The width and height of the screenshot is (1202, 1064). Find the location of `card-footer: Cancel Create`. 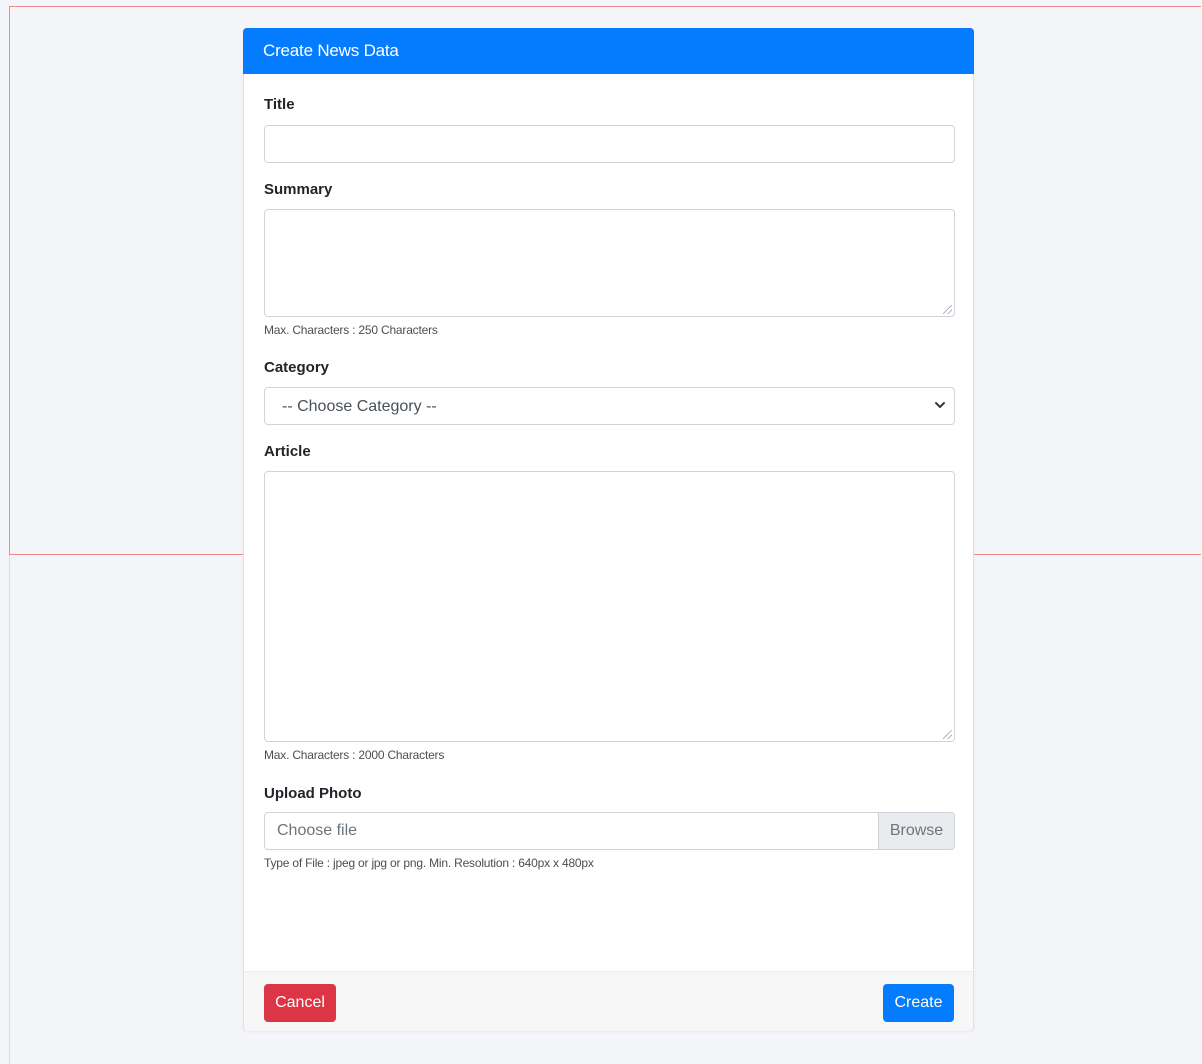

card-footer: Cancel Create is located at coordinates (608, 1001).